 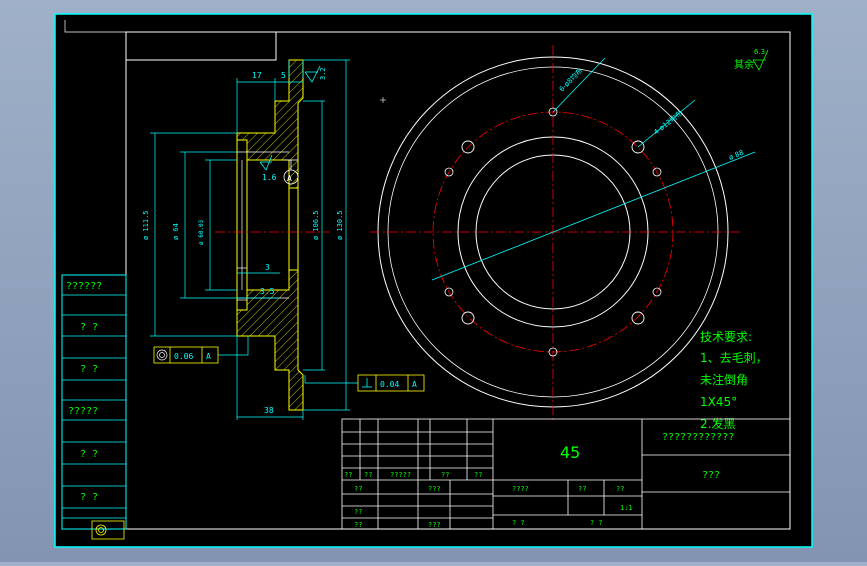 I want to click on sign-3: ??, so click(x=358, y=512).